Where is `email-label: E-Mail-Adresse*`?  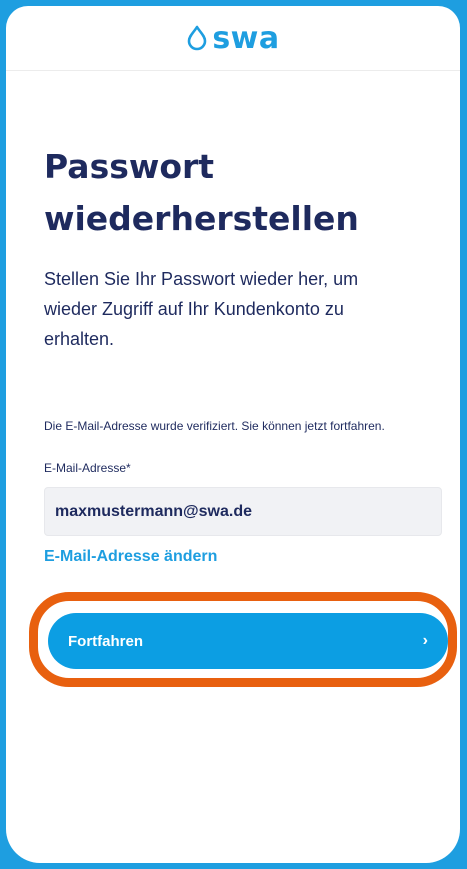
email-label: E-Mail-Adresse* is located at coordinates (87, 468).